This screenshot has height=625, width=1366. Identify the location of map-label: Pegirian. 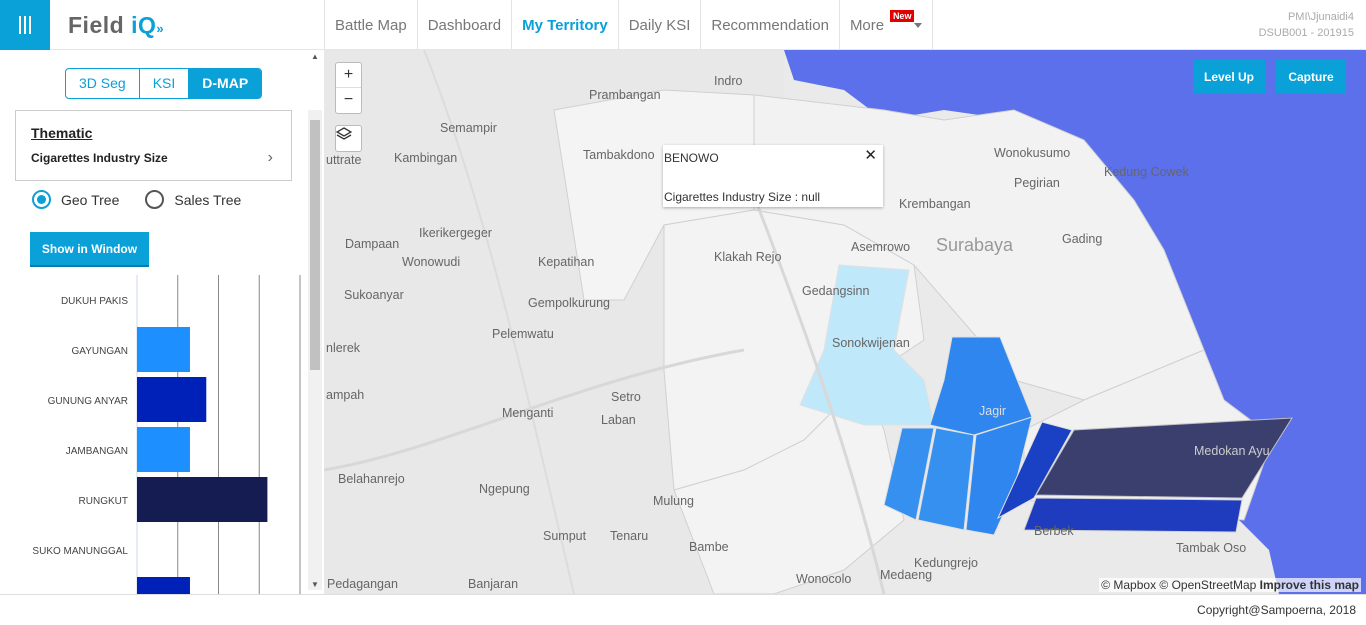
(1037, 183).